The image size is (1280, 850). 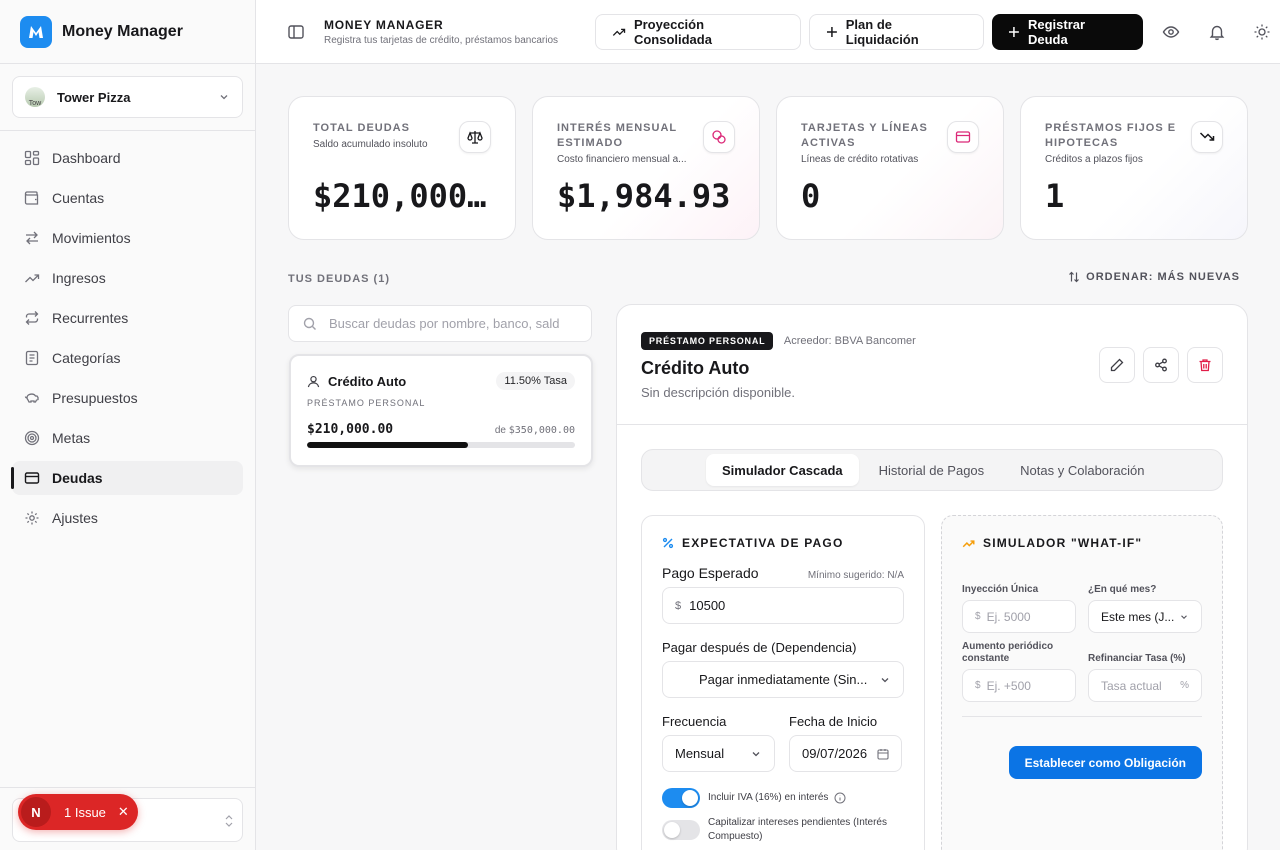 I want to click on expected-payment-label: Pago Esperado, so click(x=710, y=573).